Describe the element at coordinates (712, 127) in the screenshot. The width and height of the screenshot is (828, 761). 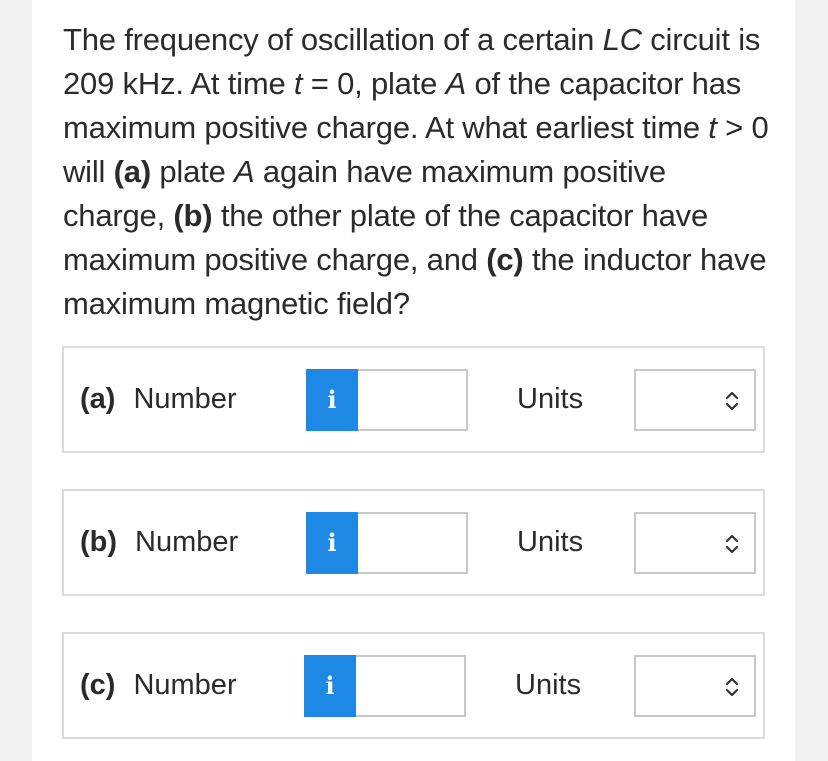
I see `question-segment: t` at that location.